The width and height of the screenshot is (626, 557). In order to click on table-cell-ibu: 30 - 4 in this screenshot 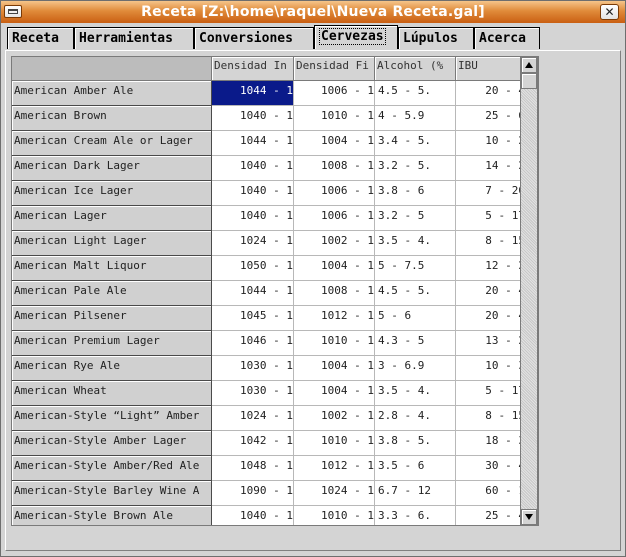, I will do `click(491, 468)`.